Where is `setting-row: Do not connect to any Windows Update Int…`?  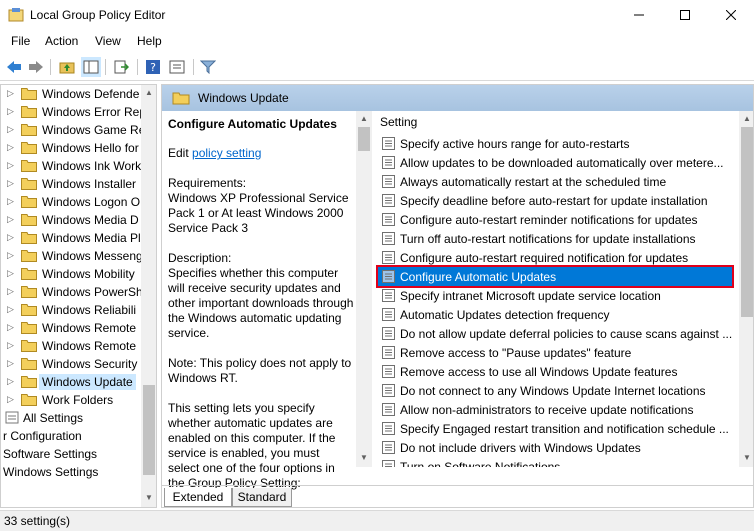
setting-row: Do not connect to any Windows Update Int… is located at coordinates (555, 390).